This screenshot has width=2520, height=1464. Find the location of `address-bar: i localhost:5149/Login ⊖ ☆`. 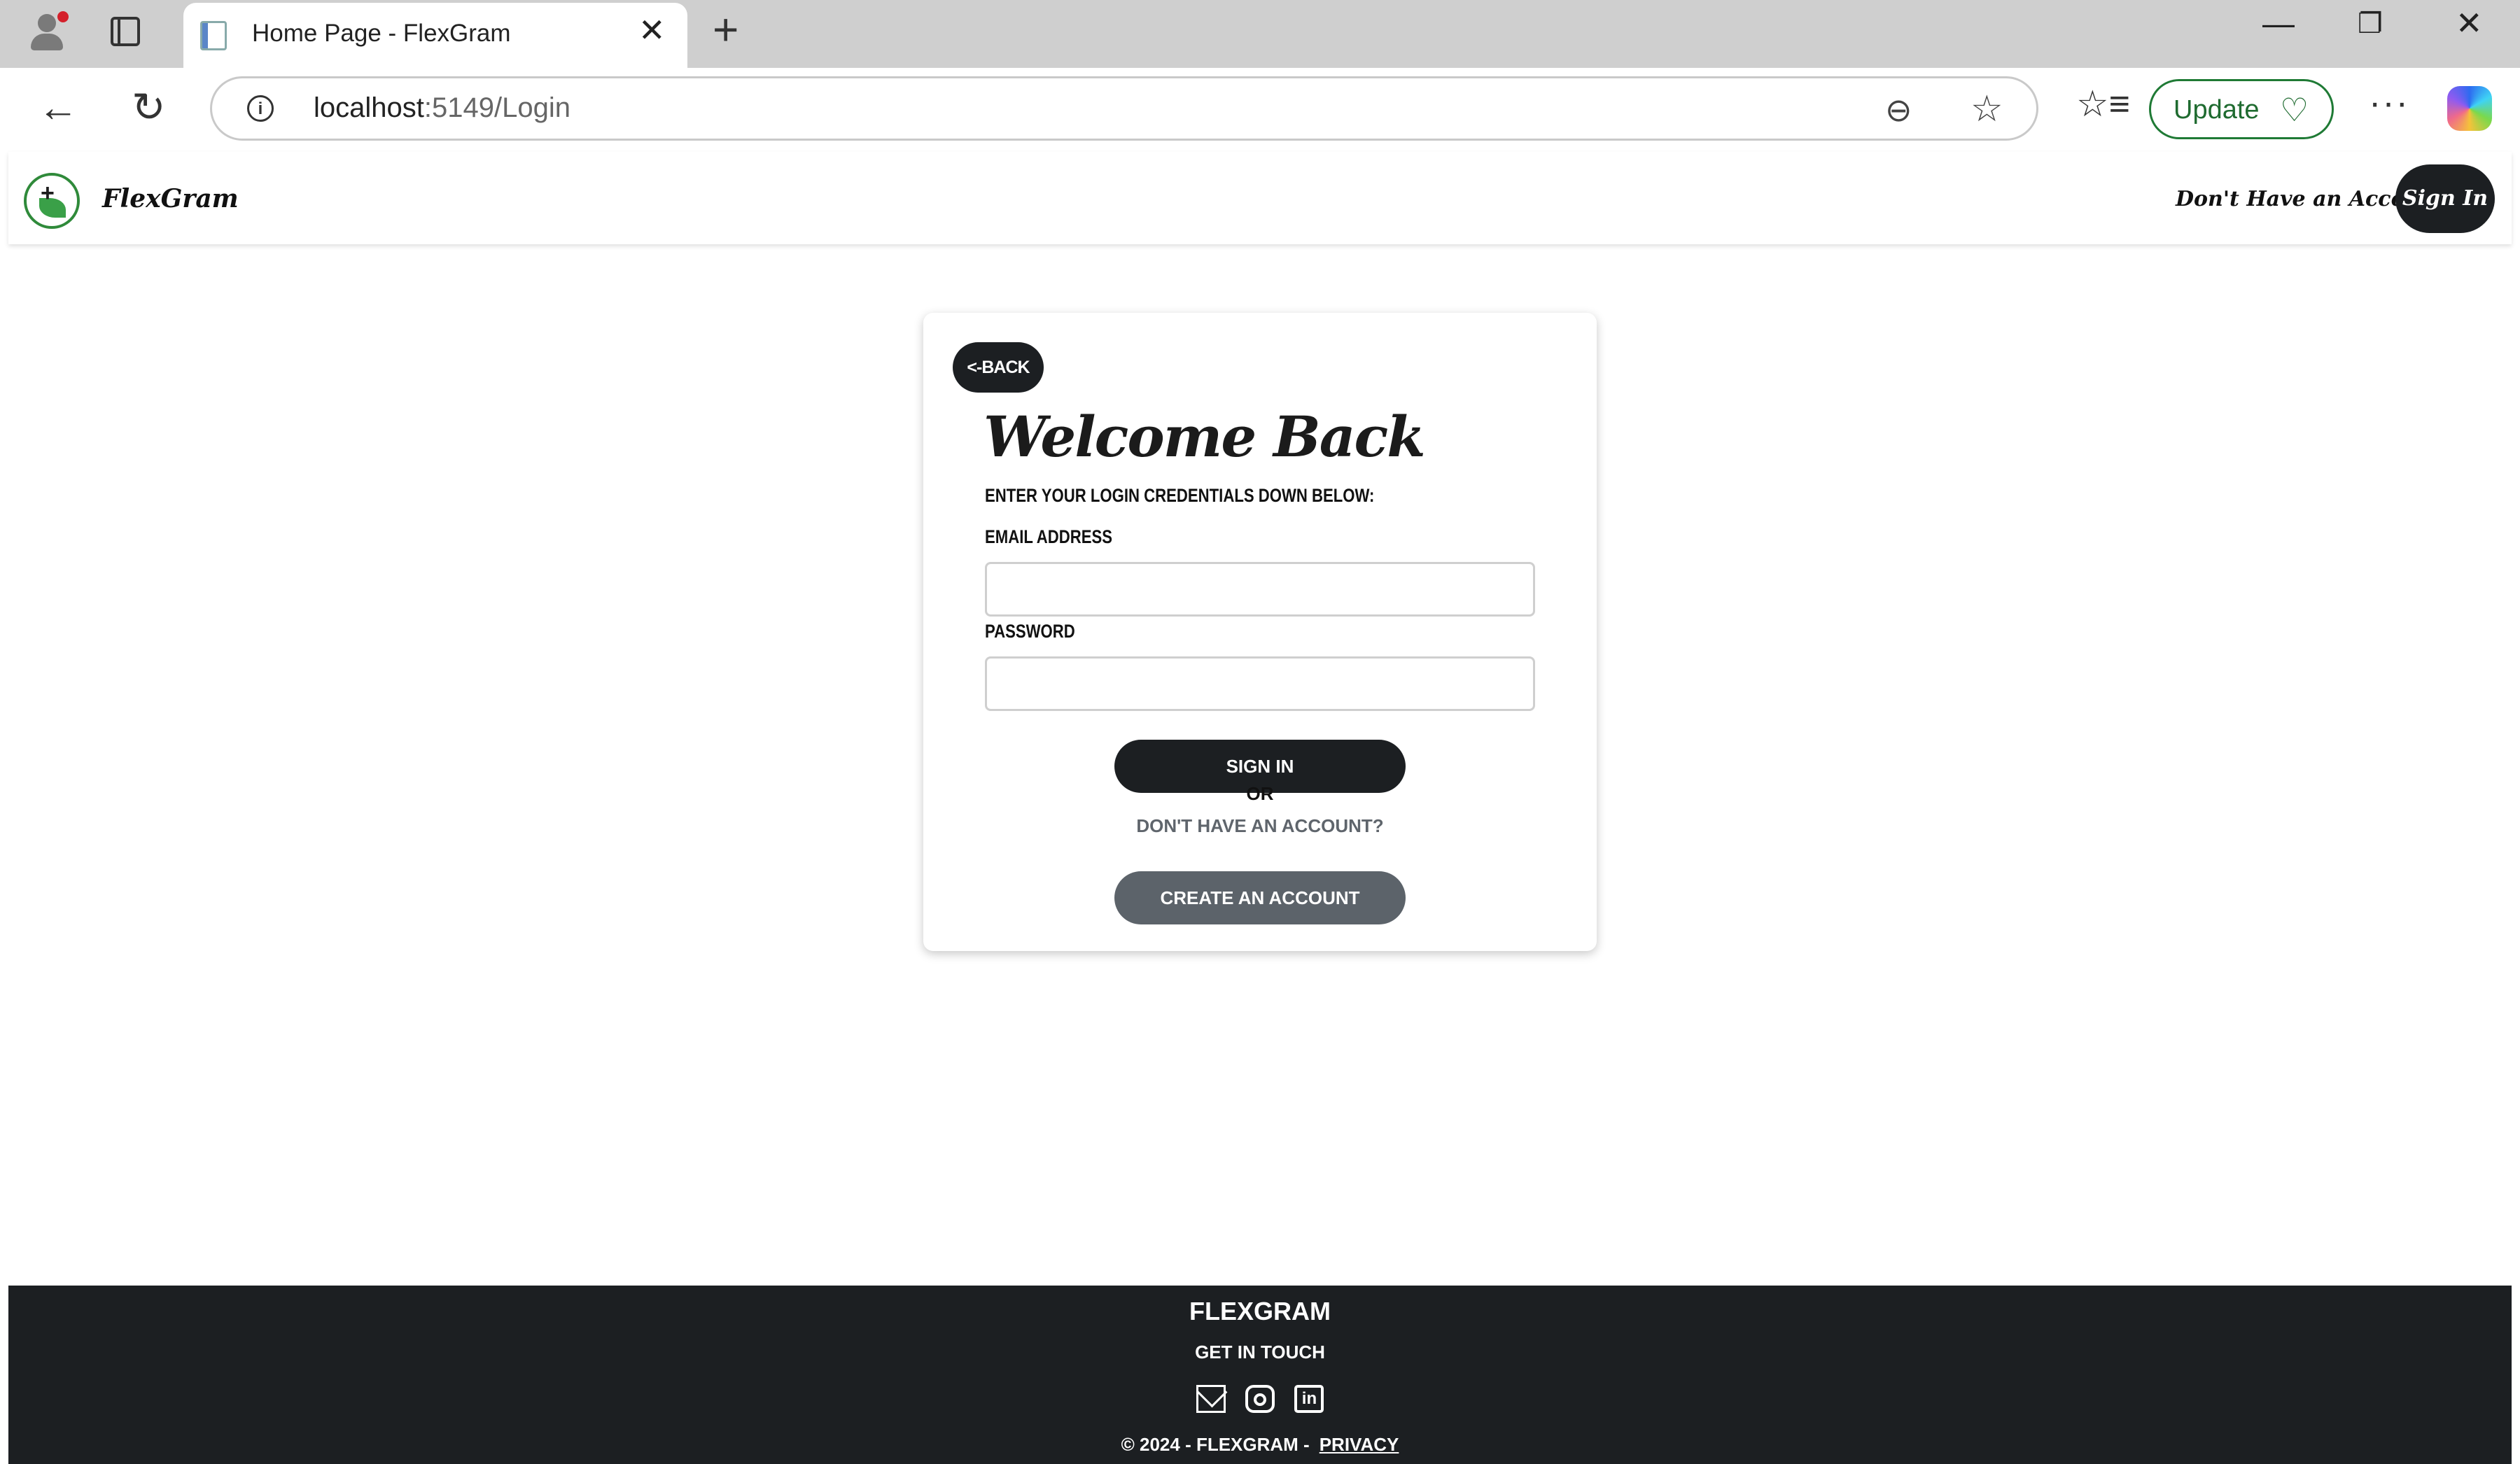

address-bar: i localhost:5149/Login ⊖ ☆ is located at coordinates (1124, 108).